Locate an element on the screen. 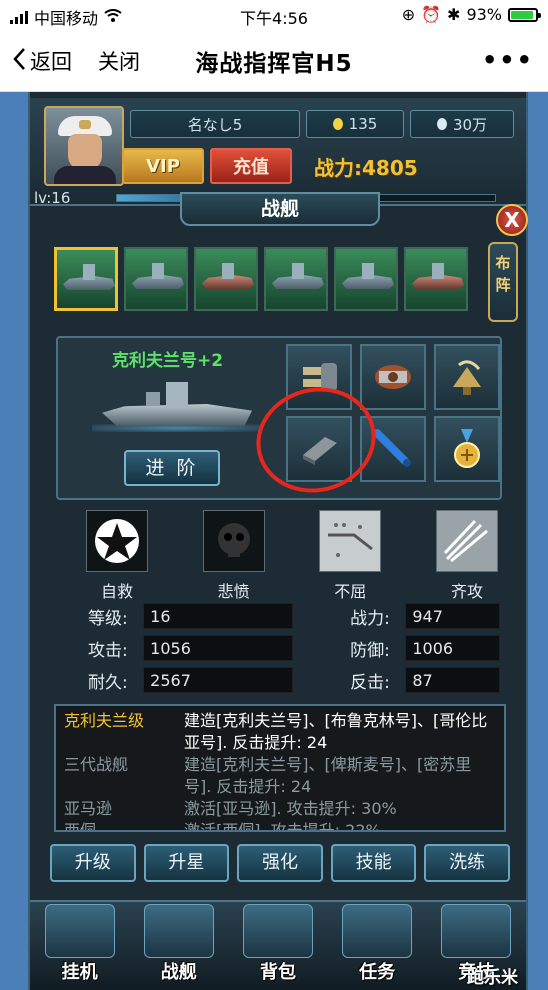  upgrade-button: 升级 is located at coordinates (93, 863).